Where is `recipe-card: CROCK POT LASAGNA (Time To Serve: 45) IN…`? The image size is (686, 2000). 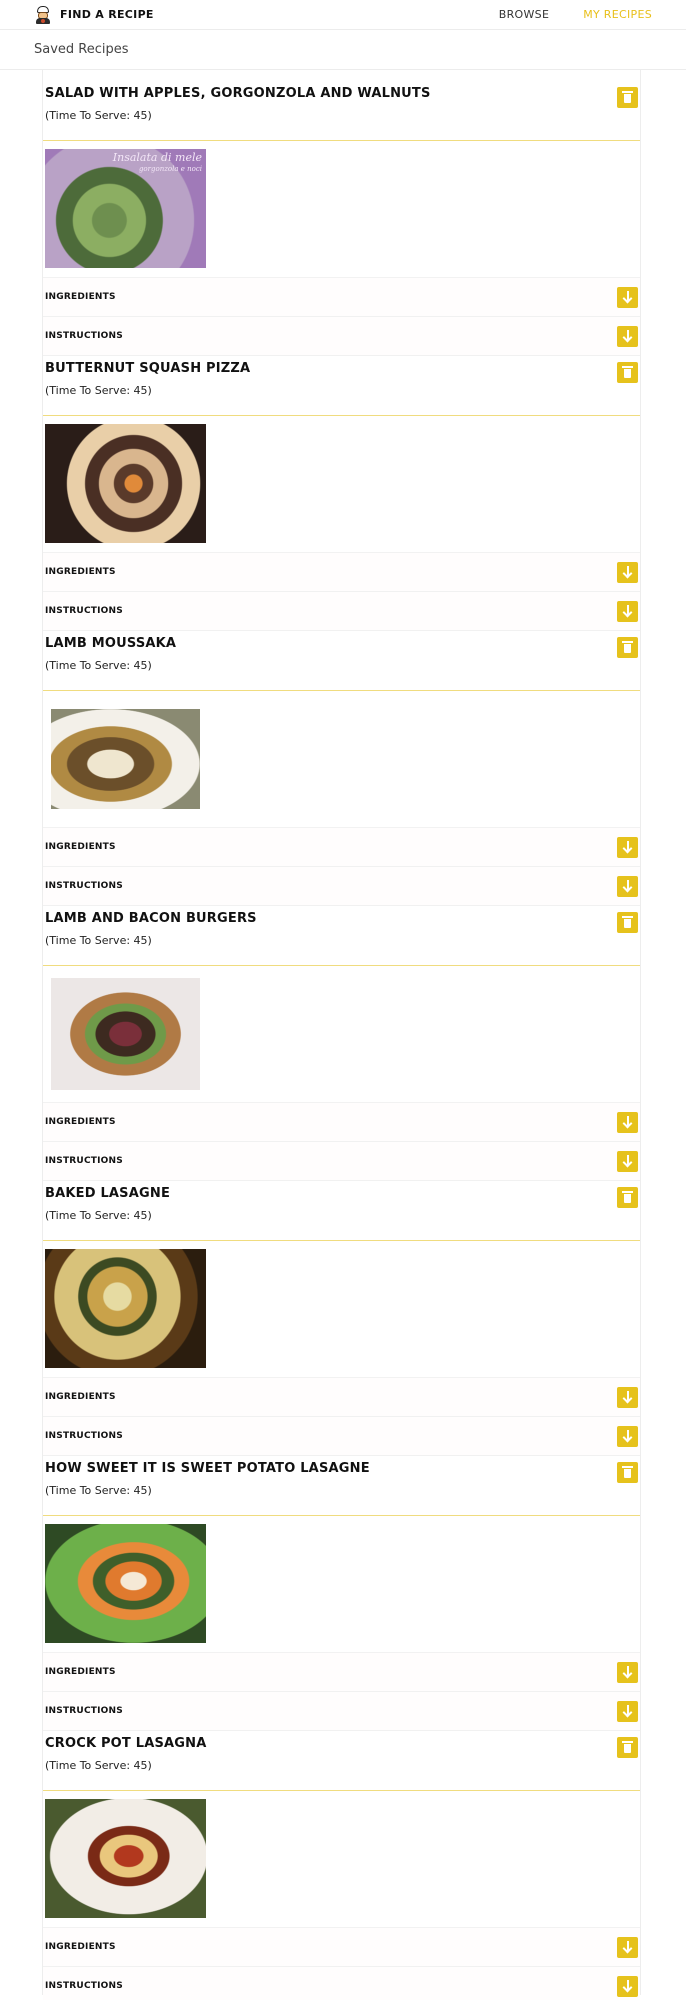
recipe-card: CROCK POT LASAGNA (Time To Serve: 45) IN… is located at coordinates (341, 1860).